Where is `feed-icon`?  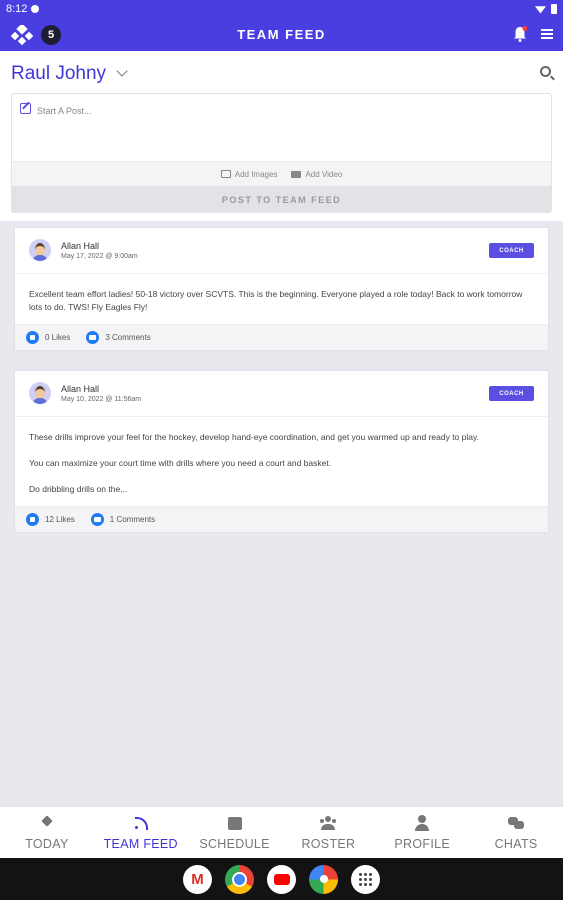
feed-icon is located at coordinates (141, 823).